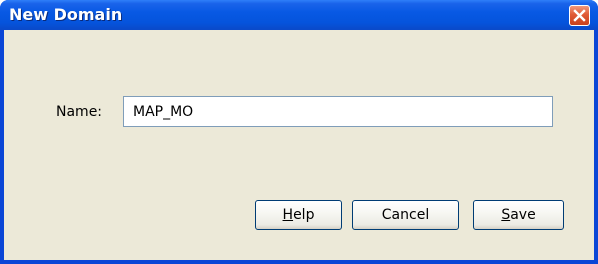  Describe the element at coordinates (79, 112) in the screenshot. I see `name-label: Name:` at that location.